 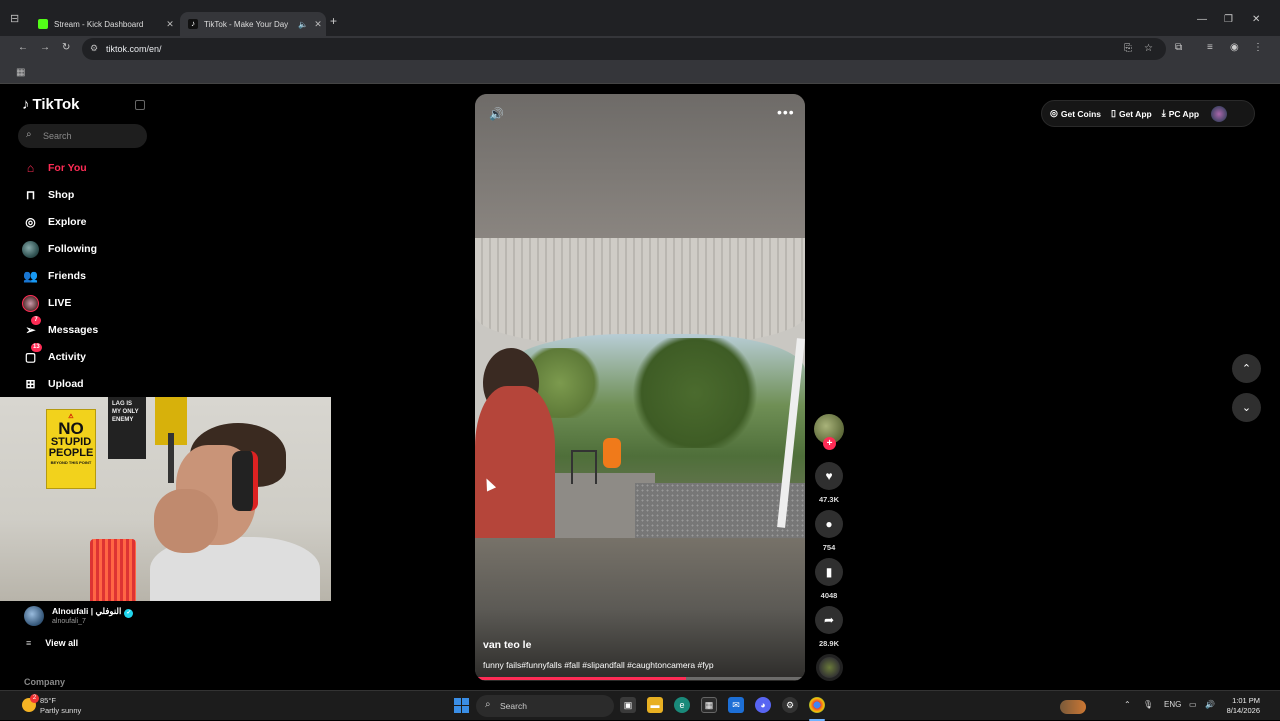 I want to click on tray-chevron-icon: ⌃, so click(x=1127, y=704).